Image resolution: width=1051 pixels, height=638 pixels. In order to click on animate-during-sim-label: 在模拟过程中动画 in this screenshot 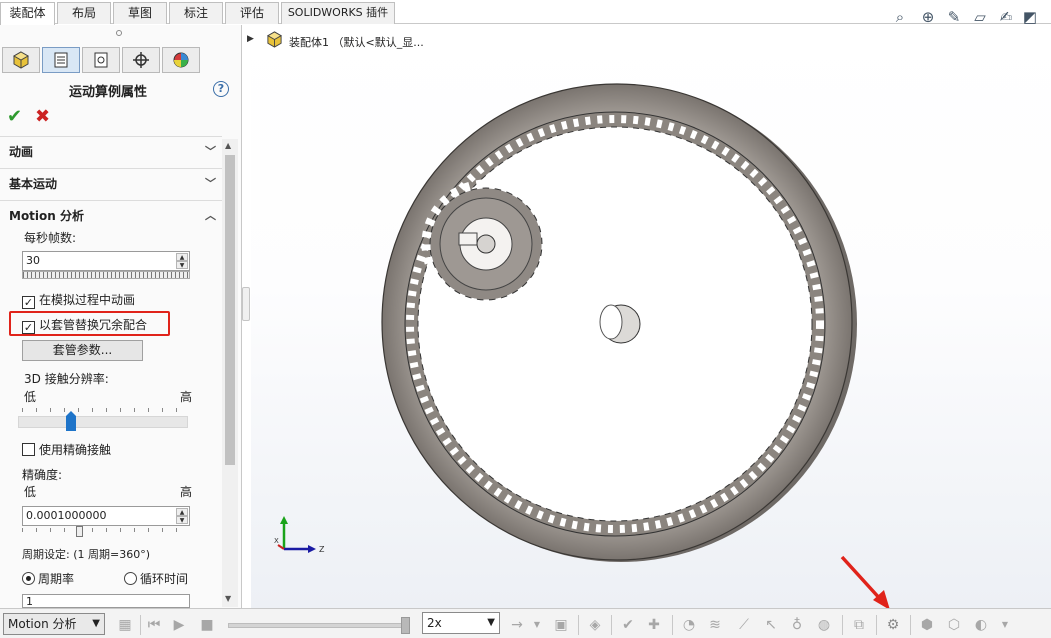, I will do `click(87, 300)`.